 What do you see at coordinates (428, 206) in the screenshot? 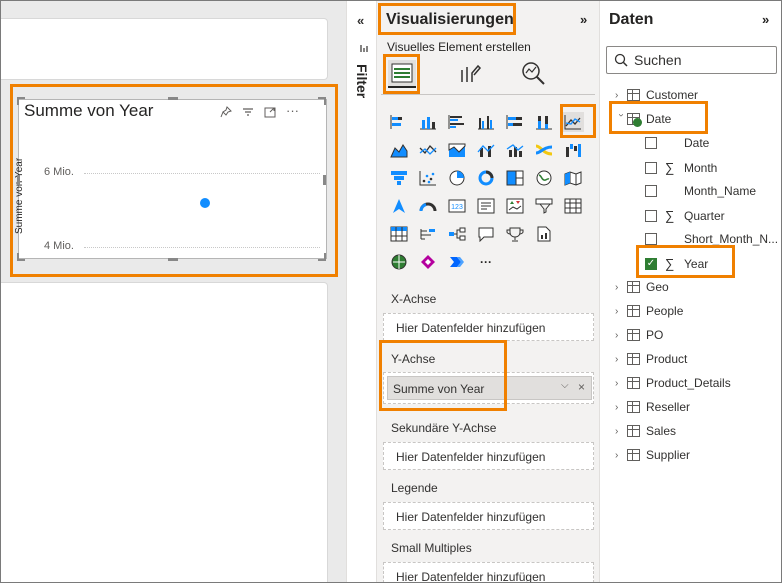
I see `gauge-icon` at bounding box center [428, 206].